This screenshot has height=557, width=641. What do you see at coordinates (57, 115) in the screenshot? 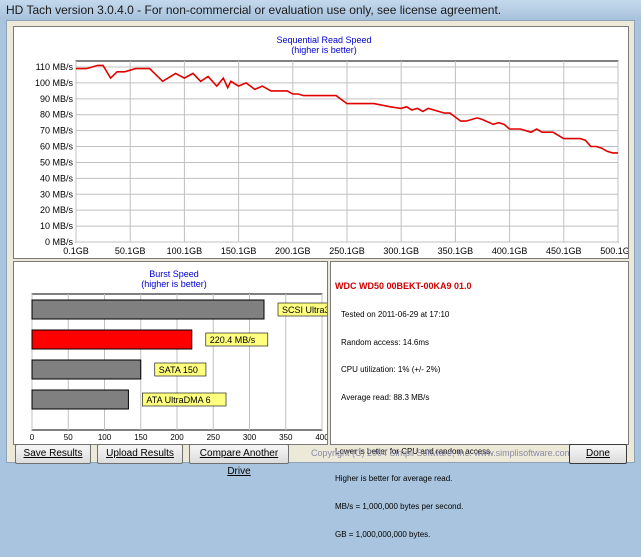
I see `read-y-tick-label: 80 MB/s` at bounding box center [57, 115].